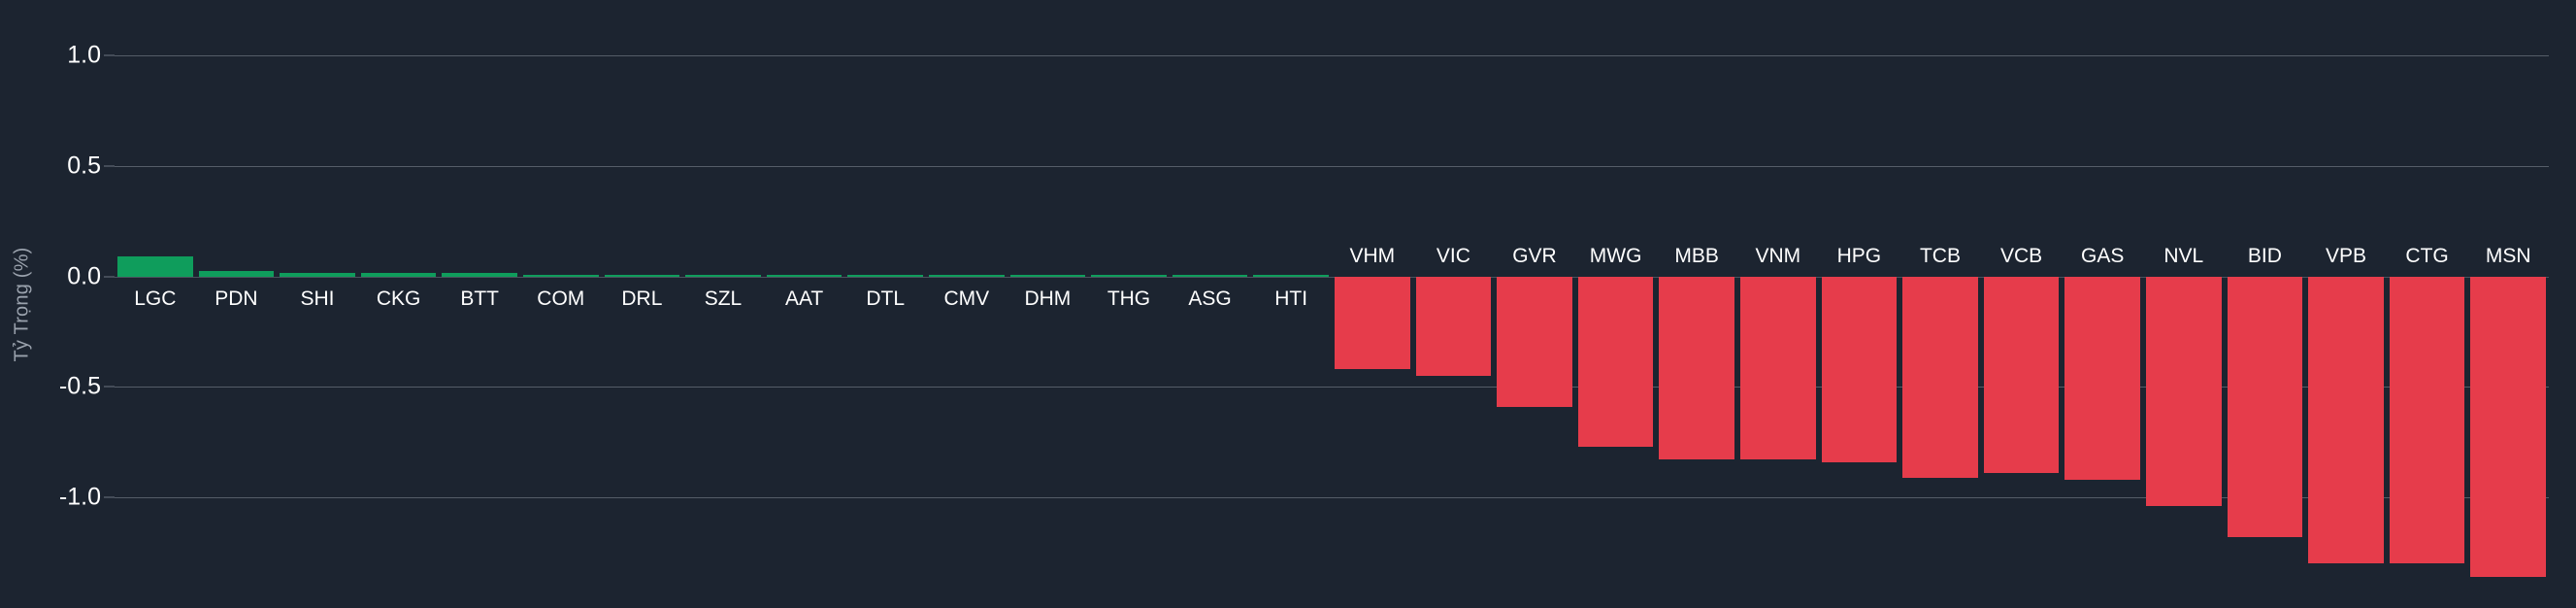 Image resolution: width=2576 pixels, height=608 pixels. Describe the element at coordinates (723, 298) in the screenshot. I see `bar-category-label: SZL` at that location.